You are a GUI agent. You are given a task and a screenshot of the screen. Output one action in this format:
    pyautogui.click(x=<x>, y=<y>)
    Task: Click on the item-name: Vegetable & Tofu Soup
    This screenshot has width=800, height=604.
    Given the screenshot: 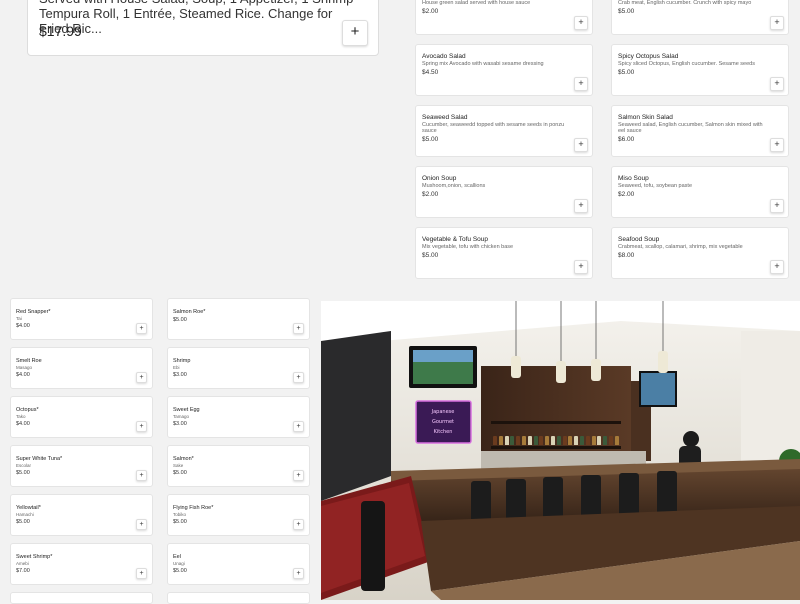 What is the action you would take?
    pyautogui.click(x=455, y=239)
    